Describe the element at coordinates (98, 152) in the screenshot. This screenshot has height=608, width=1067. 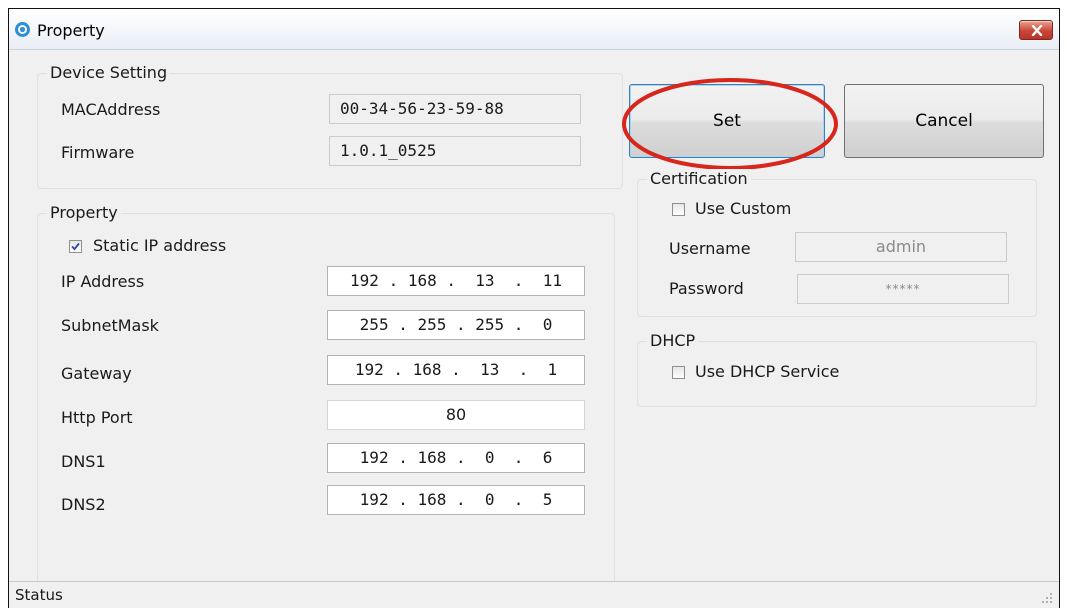
I see `firmware-label: Firmware` at that location.